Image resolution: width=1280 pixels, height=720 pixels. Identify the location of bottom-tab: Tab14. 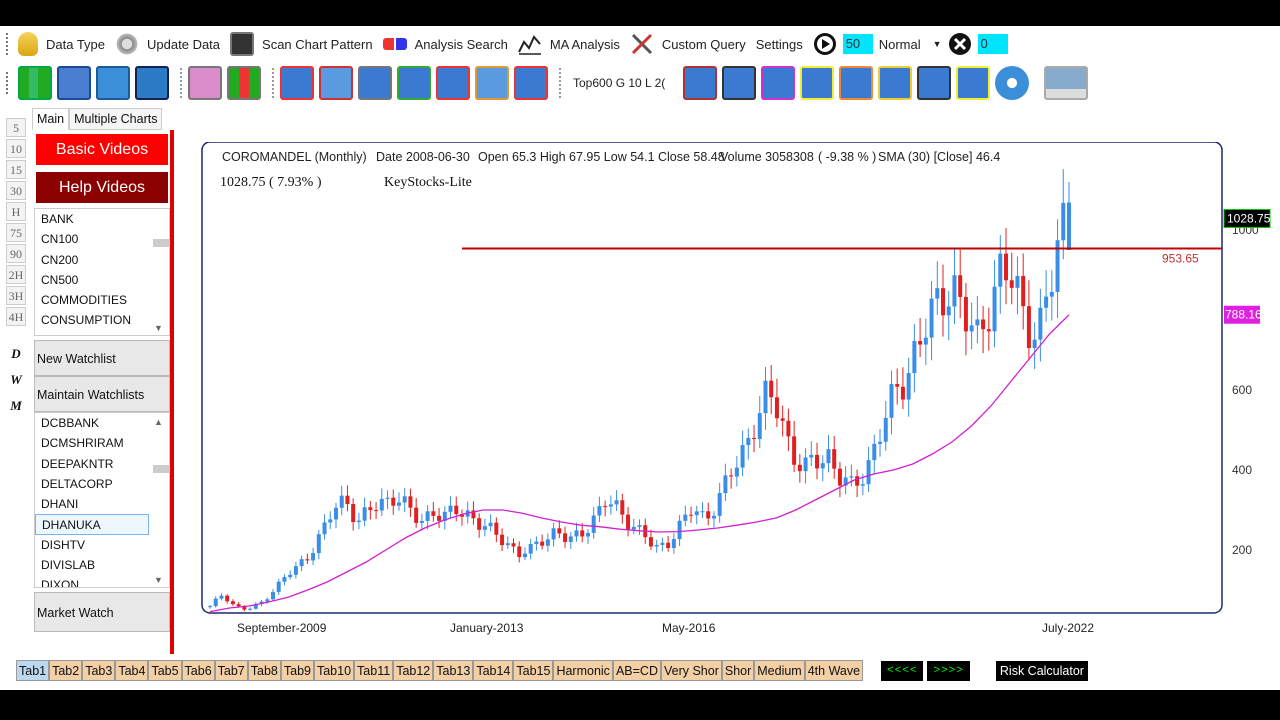
(493, 670).